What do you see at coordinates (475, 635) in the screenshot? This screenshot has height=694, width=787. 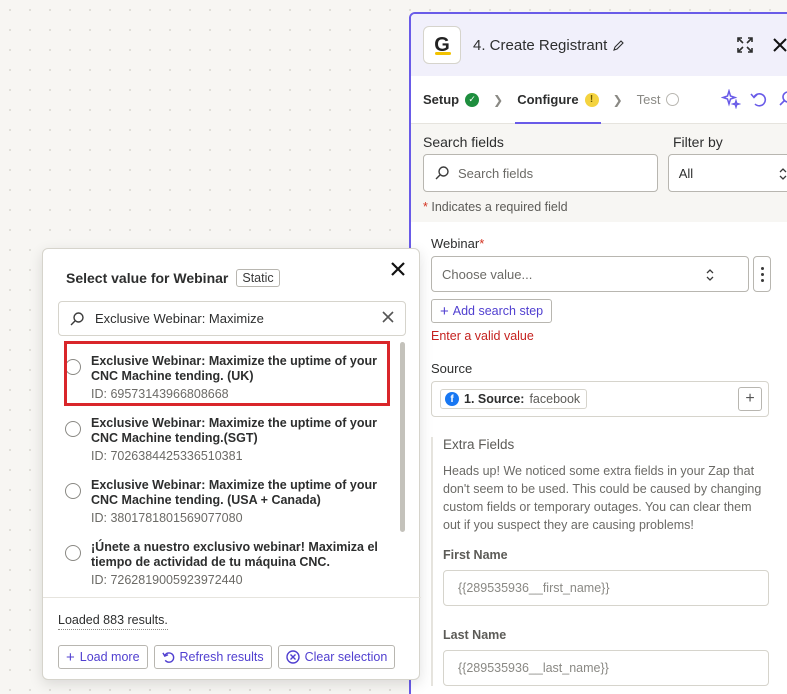 I see `last-name-label: Last Name` at bounding box center [475, 635].